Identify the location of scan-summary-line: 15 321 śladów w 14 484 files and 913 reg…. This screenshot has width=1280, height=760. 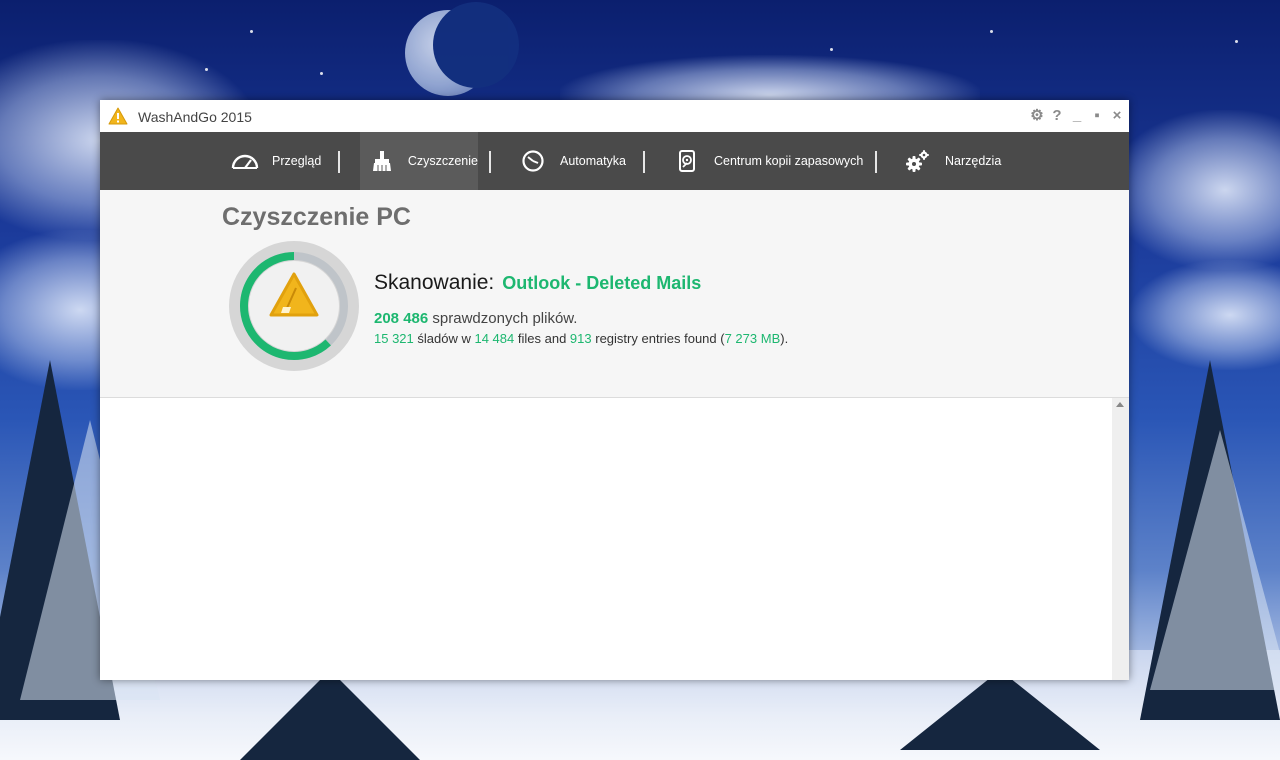
(581, 338).